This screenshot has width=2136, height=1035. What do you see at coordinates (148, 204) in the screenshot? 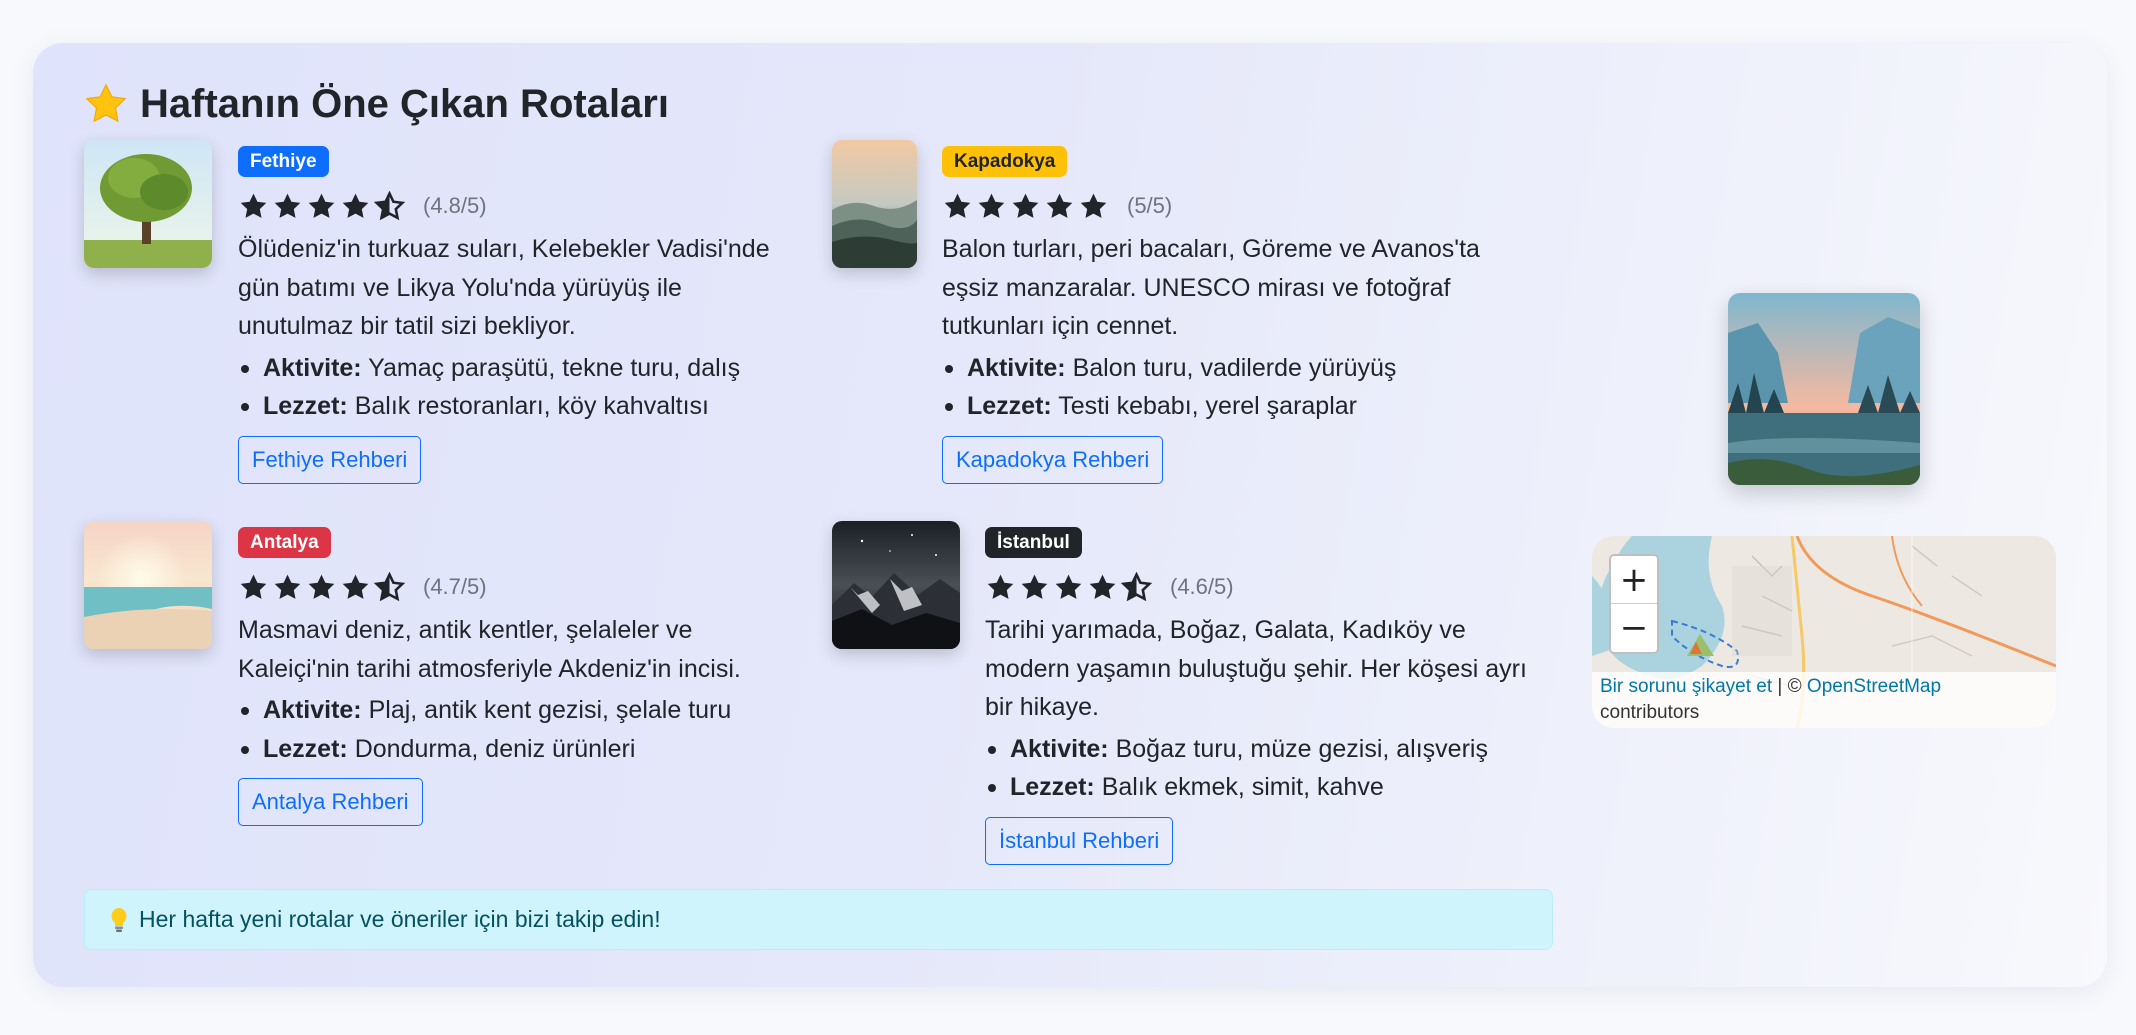
I see `tree-photo` at bounding box center [148, 204].